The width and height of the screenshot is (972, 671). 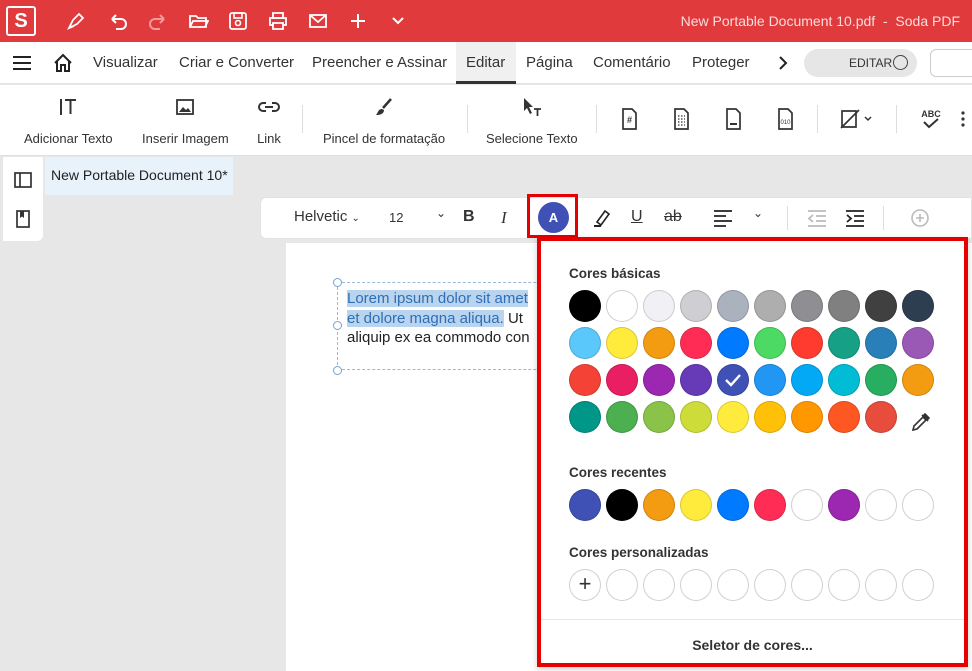 What do you see at coordinates (758, 213) in the screenshot?
I see `align-chevron-icon: ⌄` at bounding box center [758, 213].